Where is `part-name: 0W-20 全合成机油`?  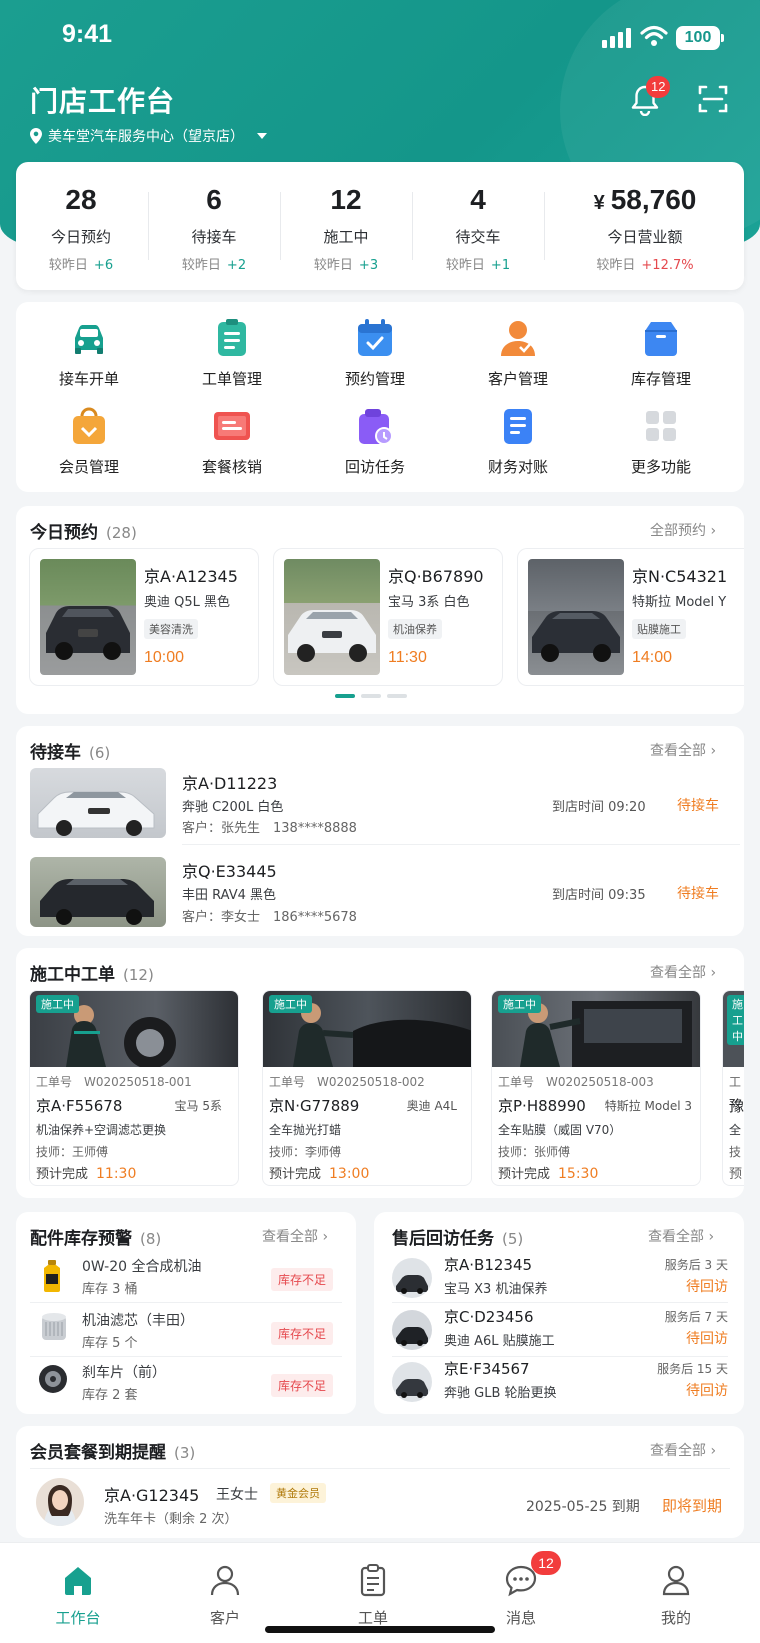
part-name: 0W-20 全合成机油 is located at coordinates (142, 1267).